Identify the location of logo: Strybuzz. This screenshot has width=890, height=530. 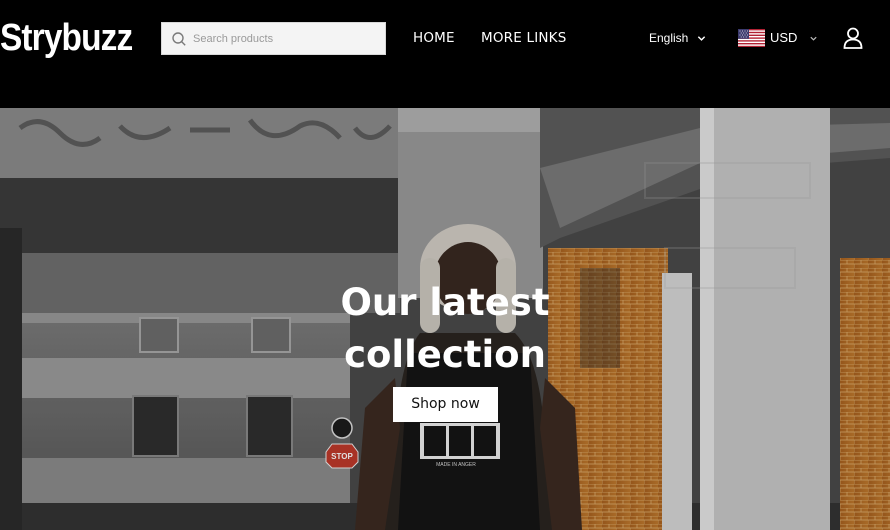
(66, 38).